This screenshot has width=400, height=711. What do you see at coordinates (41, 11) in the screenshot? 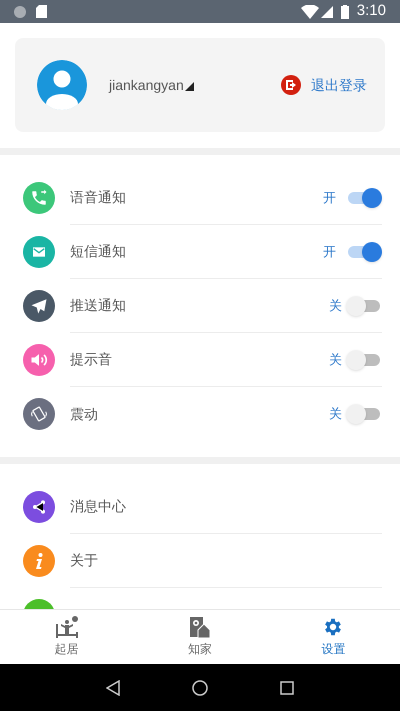
I see `sd-card-icon` at bounding box center [41, 11].